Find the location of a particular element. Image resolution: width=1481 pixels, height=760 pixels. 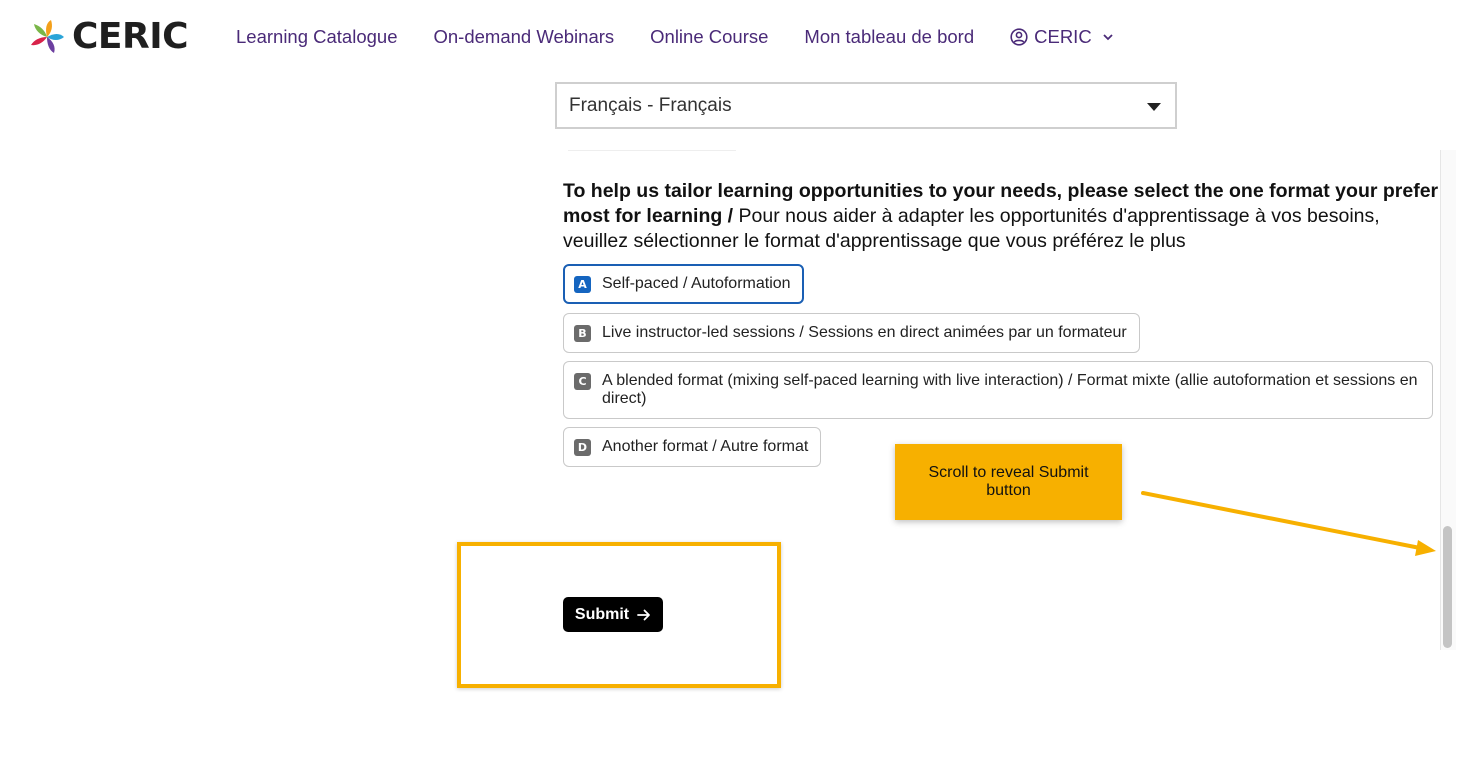

option-key-c: C is located at coordinates (582, 381).